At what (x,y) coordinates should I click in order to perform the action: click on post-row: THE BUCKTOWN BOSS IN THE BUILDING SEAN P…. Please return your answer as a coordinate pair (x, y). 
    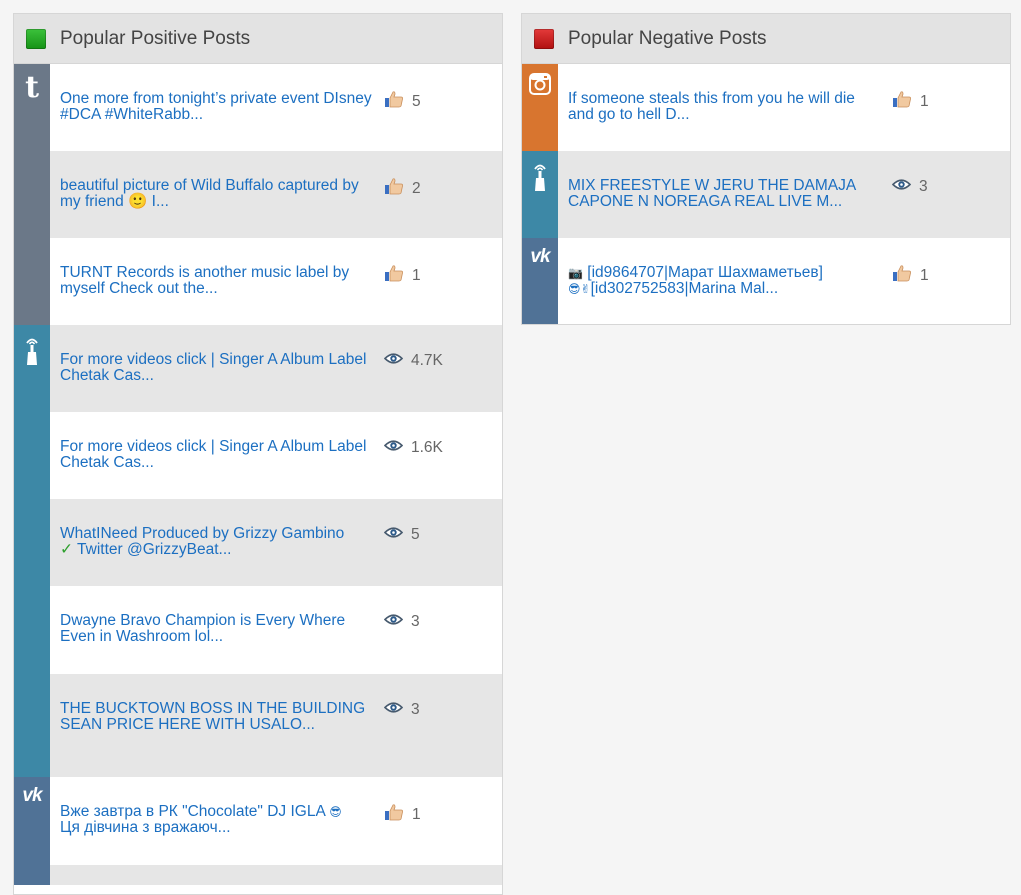
    Looking at the image, I should click on (276, 725).